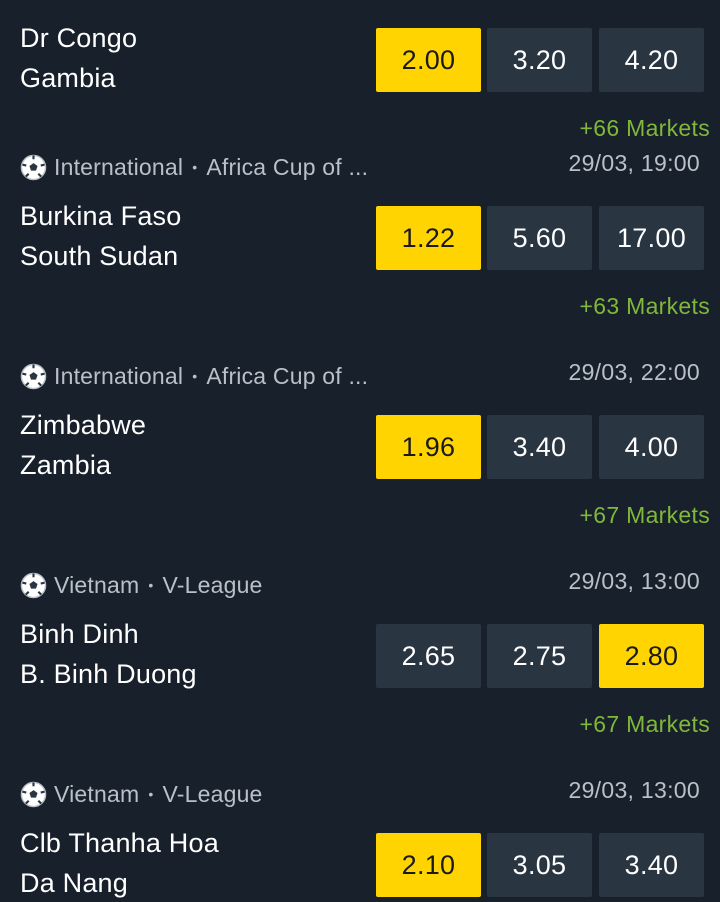 The height and width of the screenshot is (902, 720). What do you see at coordinates (74, 883) in the screenshot?
I see `away-team: Da Nang` at bounding box center [74, 883].